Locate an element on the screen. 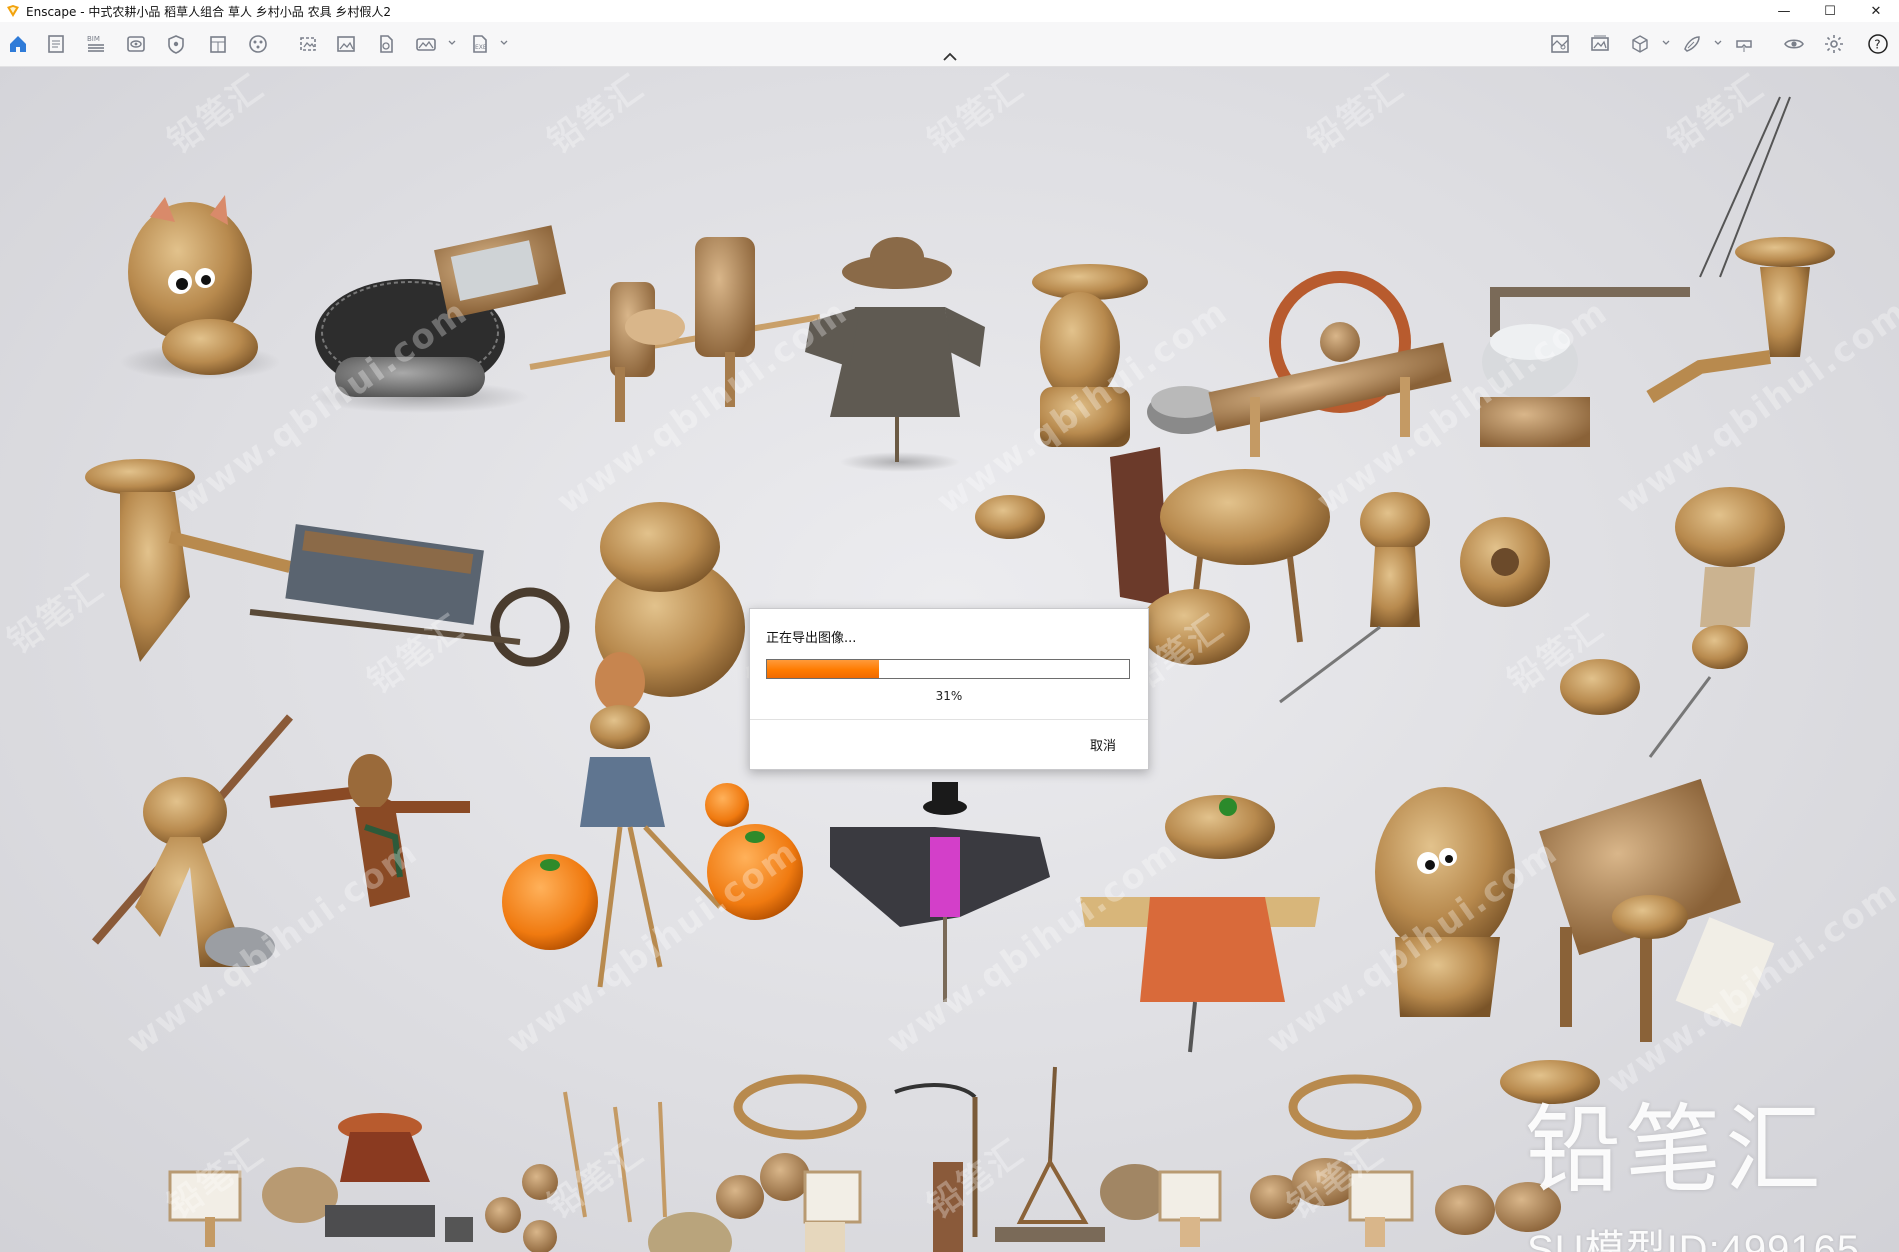 Image resolution: width=1899 pixels, height=1252 pixels. eye-icon is located at coordinates (136, 44).